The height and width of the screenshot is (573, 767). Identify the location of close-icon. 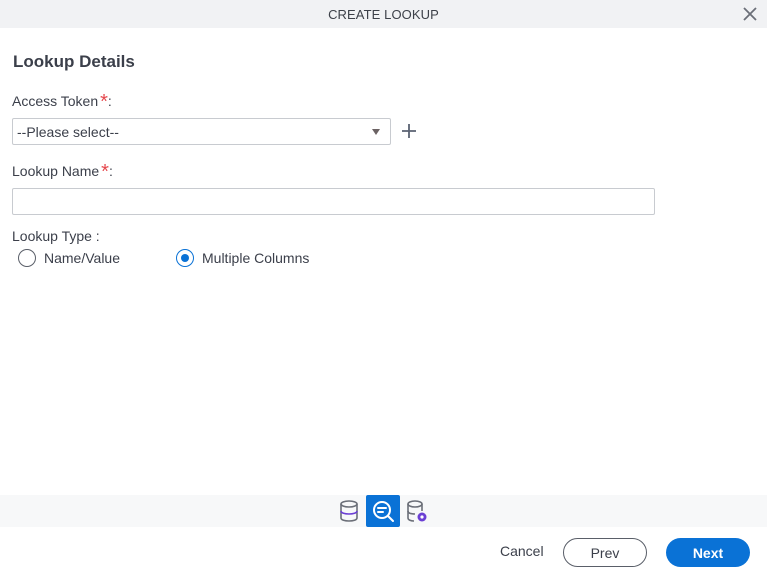
(750, 14).